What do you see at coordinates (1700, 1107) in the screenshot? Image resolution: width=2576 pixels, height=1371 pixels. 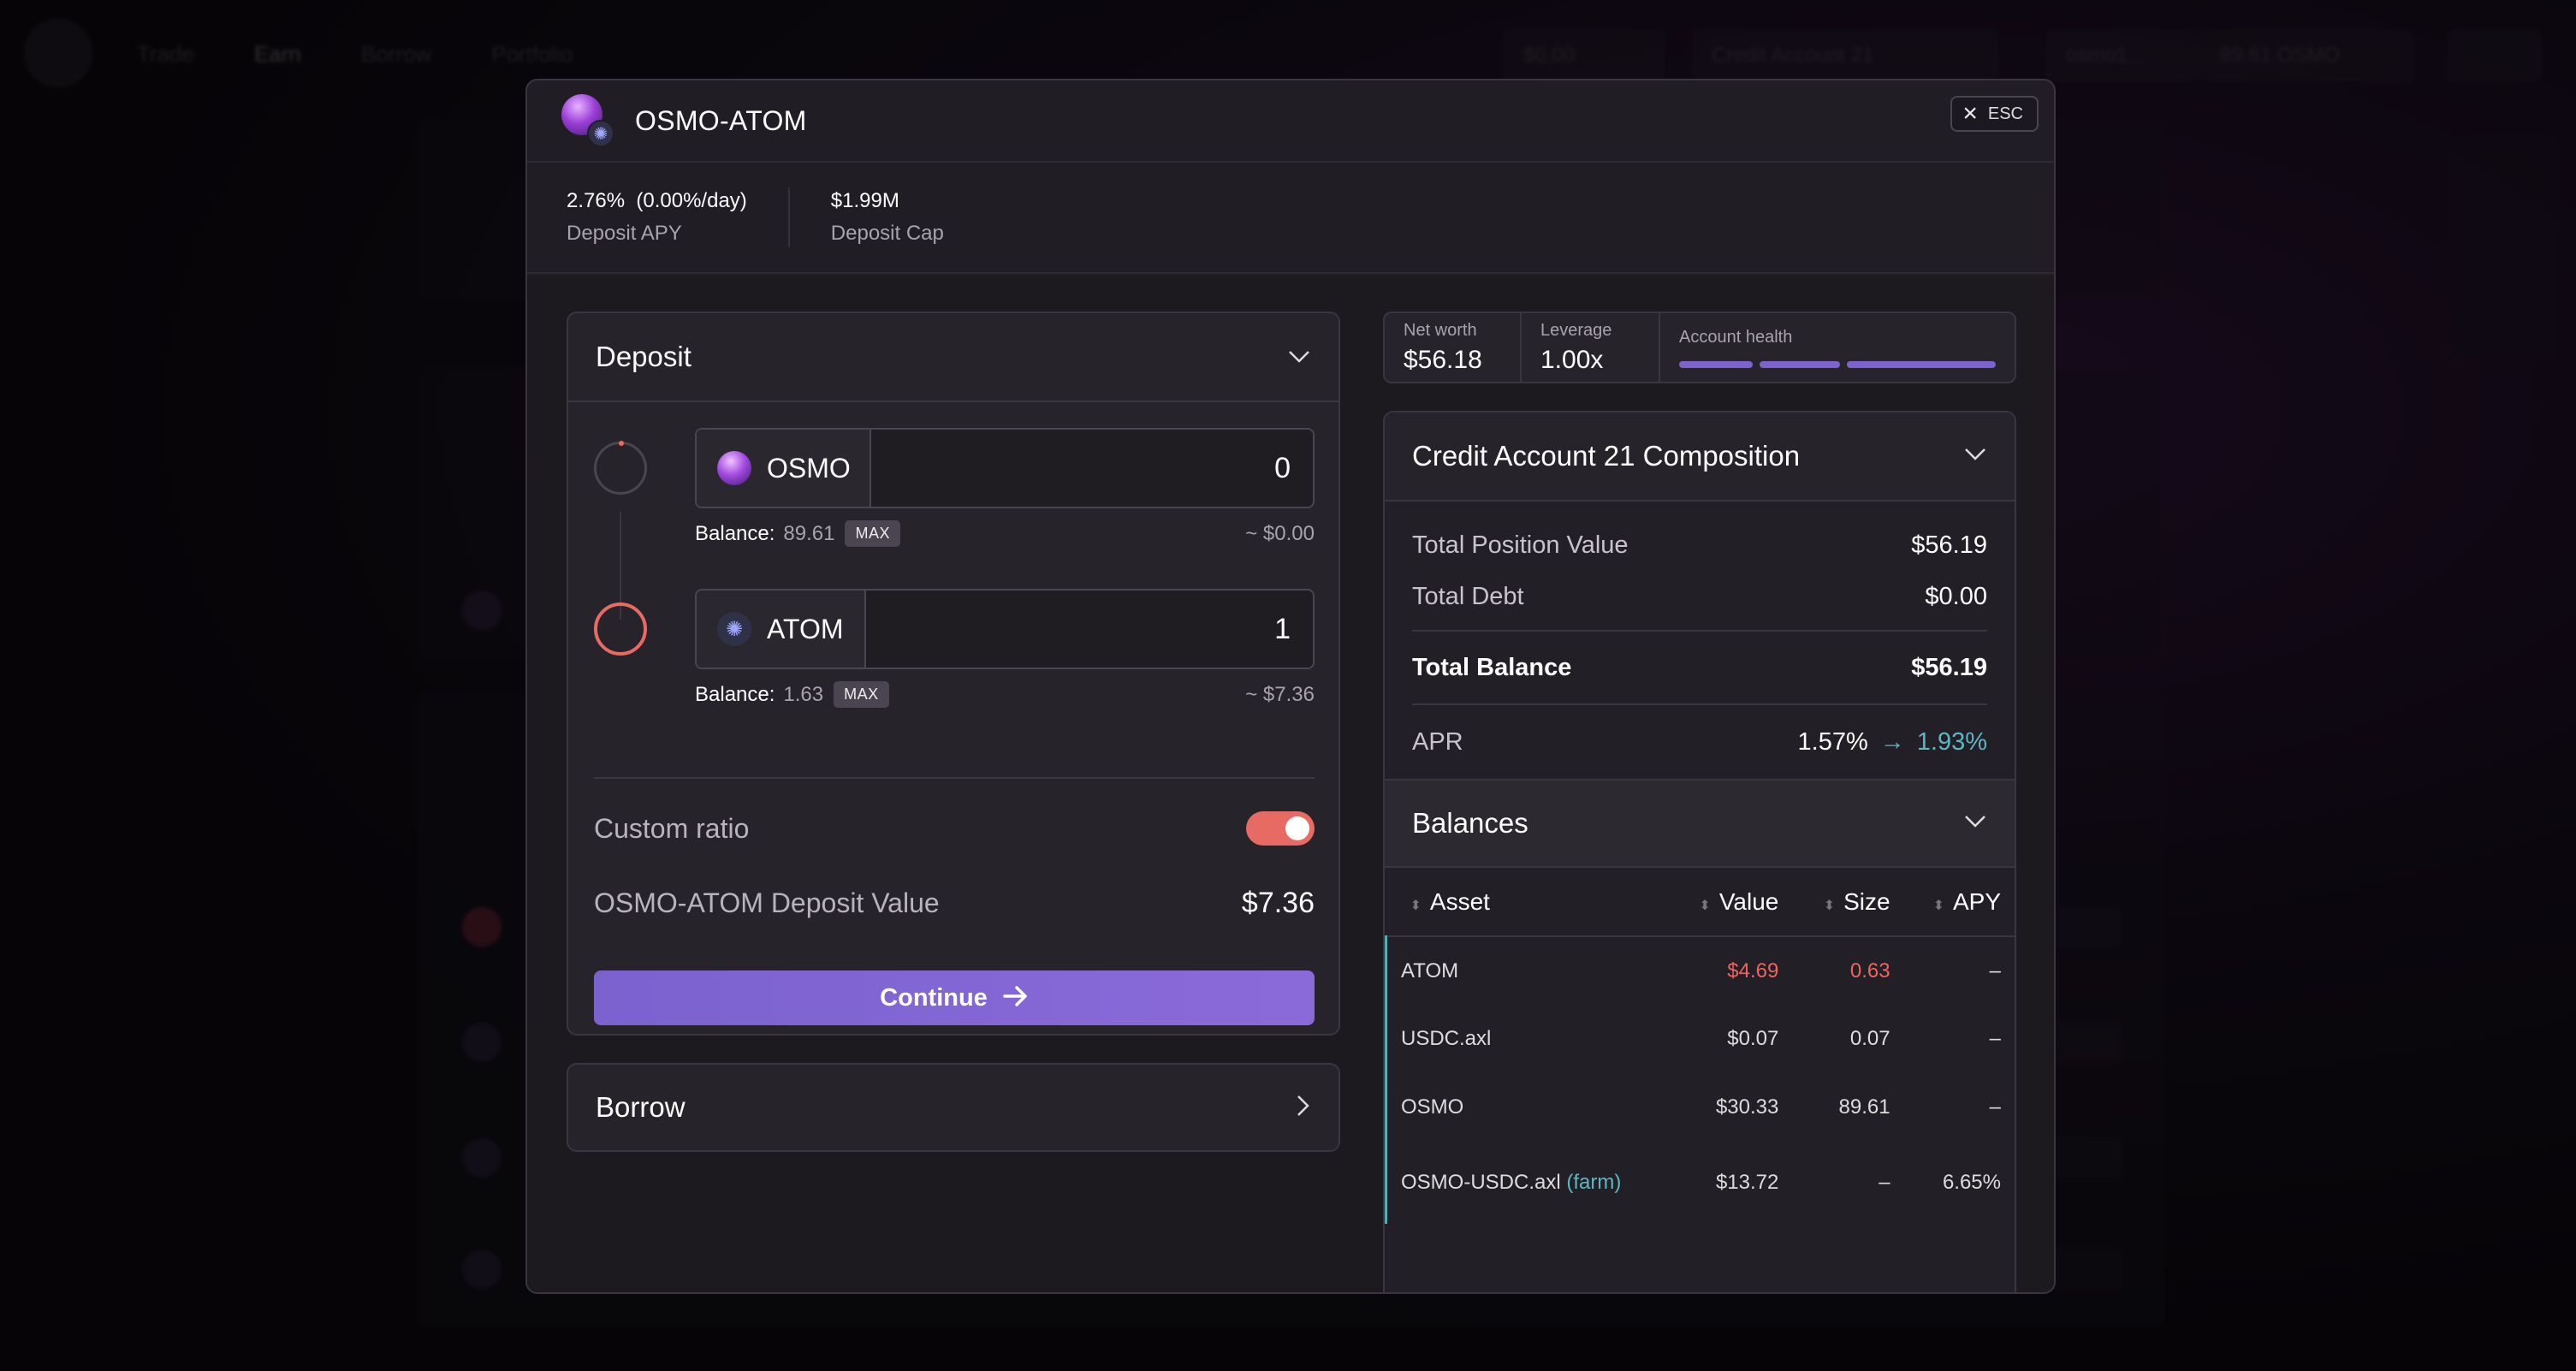 I see `table-row: OSMO $30.33 89.61 –` at bounding box center [1700, 1107].